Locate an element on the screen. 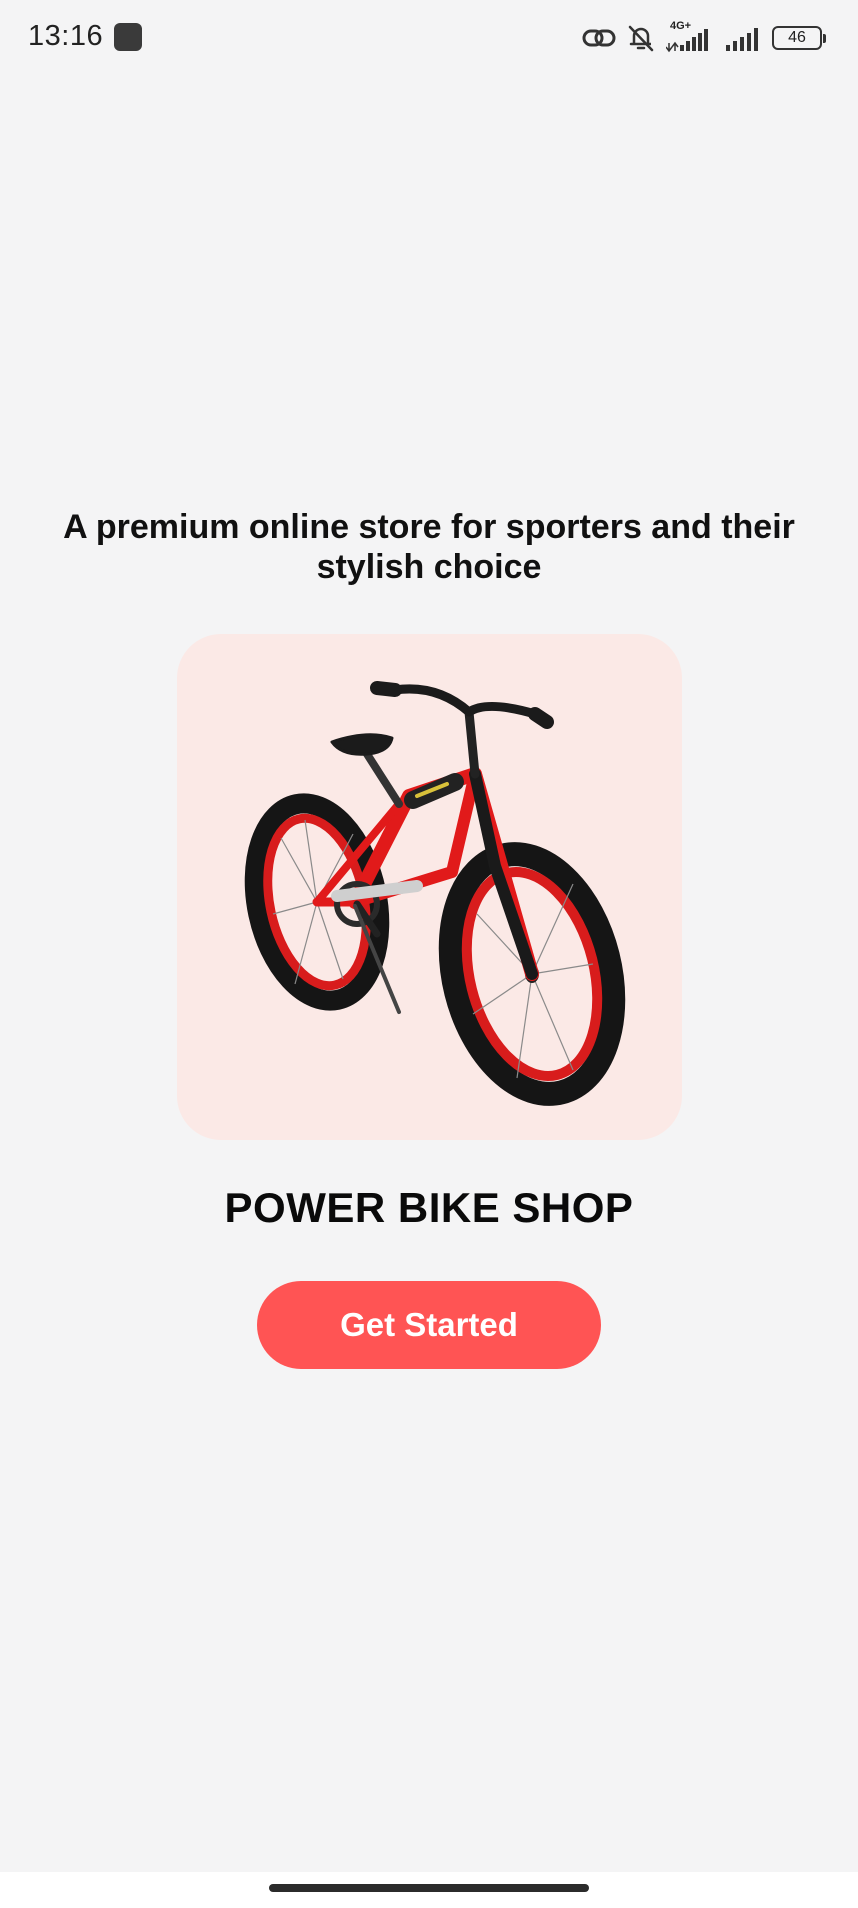 This screenshot has width=858, height=1908. status-time: 13:16 is located at coordinates (66, 36).